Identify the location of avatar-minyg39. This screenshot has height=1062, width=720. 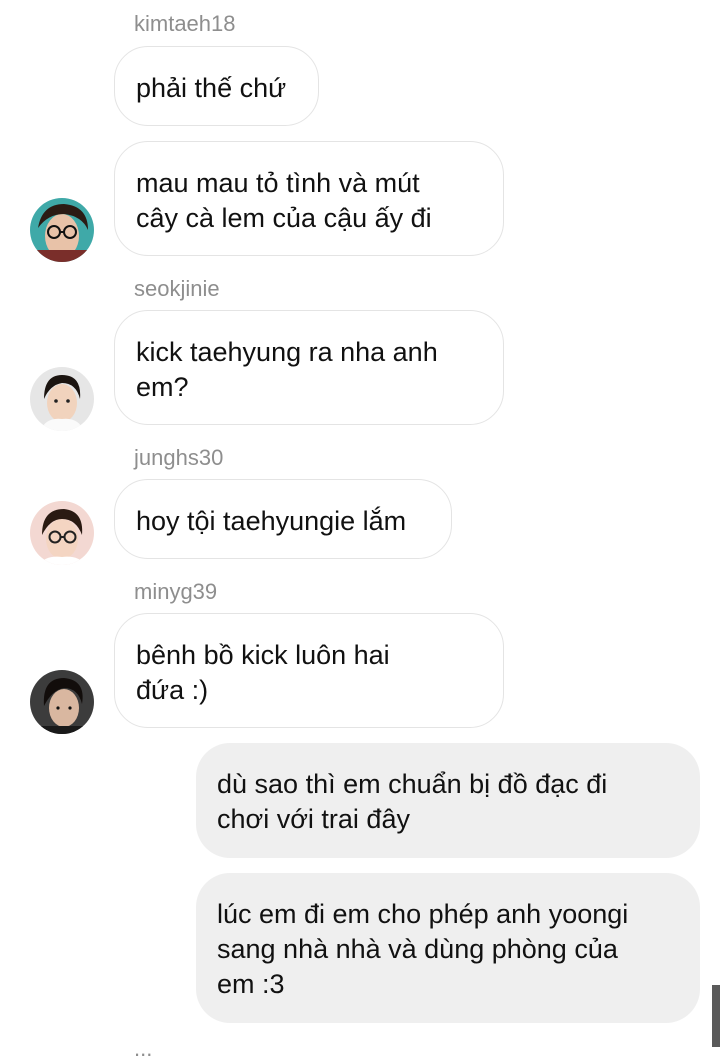
(62, 702).